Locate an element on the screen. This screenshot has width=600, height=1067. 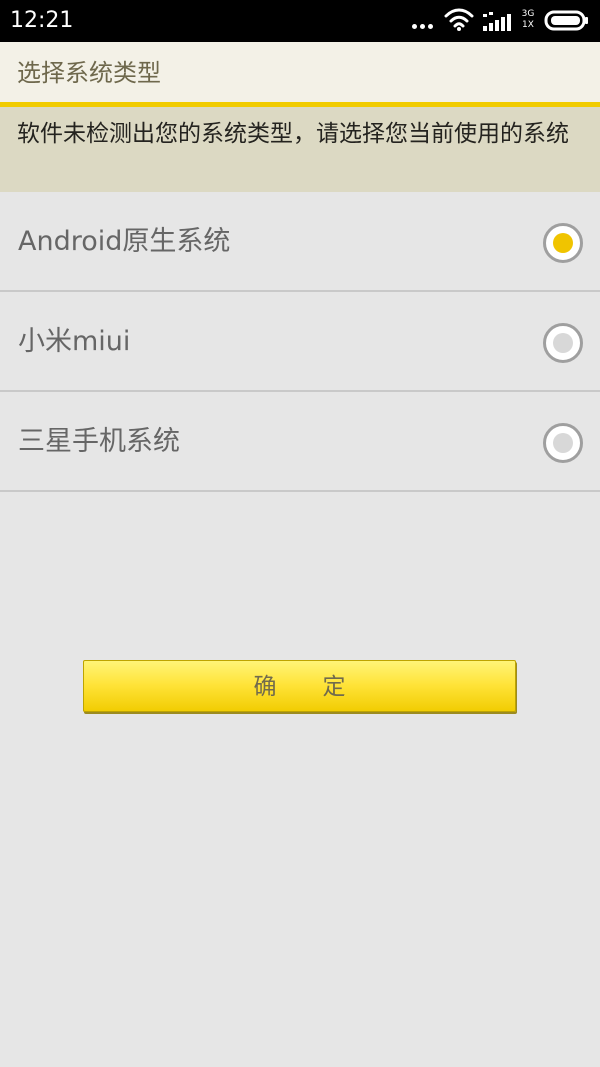
samsung-radio-button is located at coordinates (563, 443).